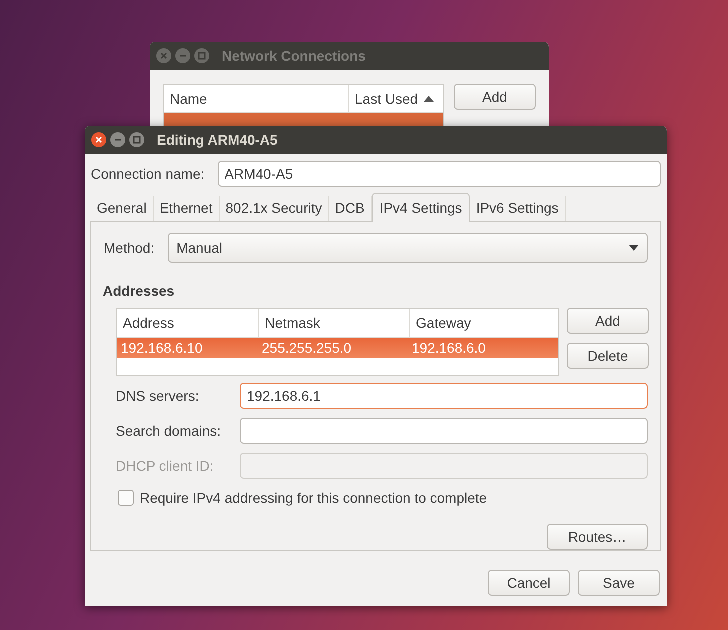 This screenshot has width=728, height=630. I want to click on checkbox-label: Require IPv4 addressing for this connection to complete, so click(314, 498).